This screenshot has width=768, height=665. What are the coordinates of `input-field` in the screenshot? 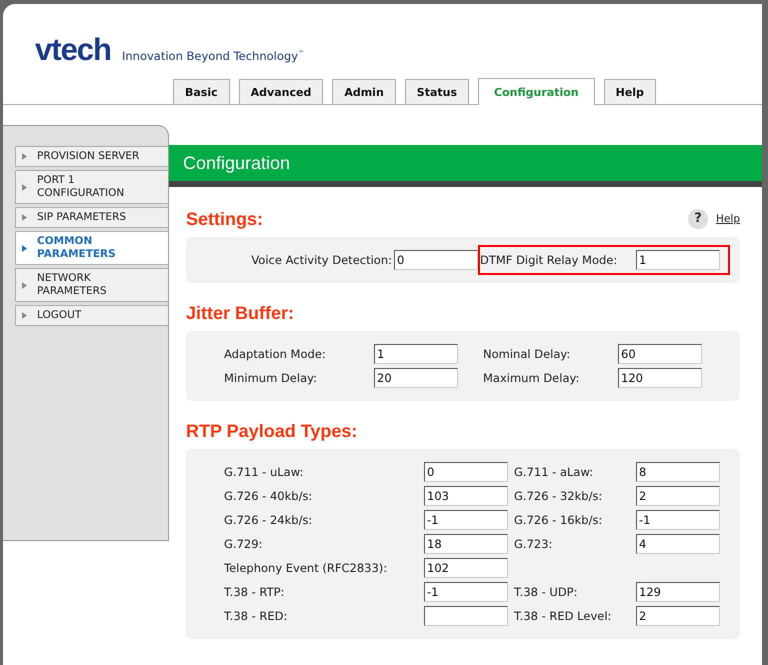 It's located at (466, 616).